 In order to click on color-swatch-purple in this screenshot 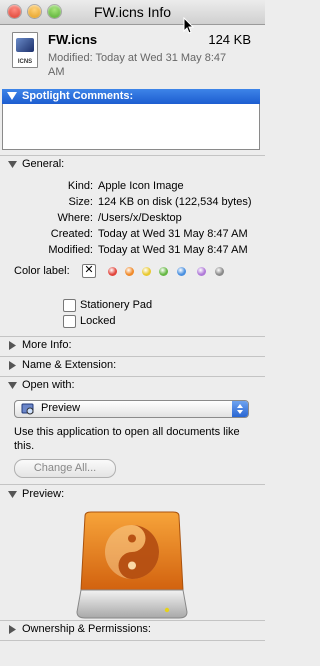, I will do `click(201, 271)`.